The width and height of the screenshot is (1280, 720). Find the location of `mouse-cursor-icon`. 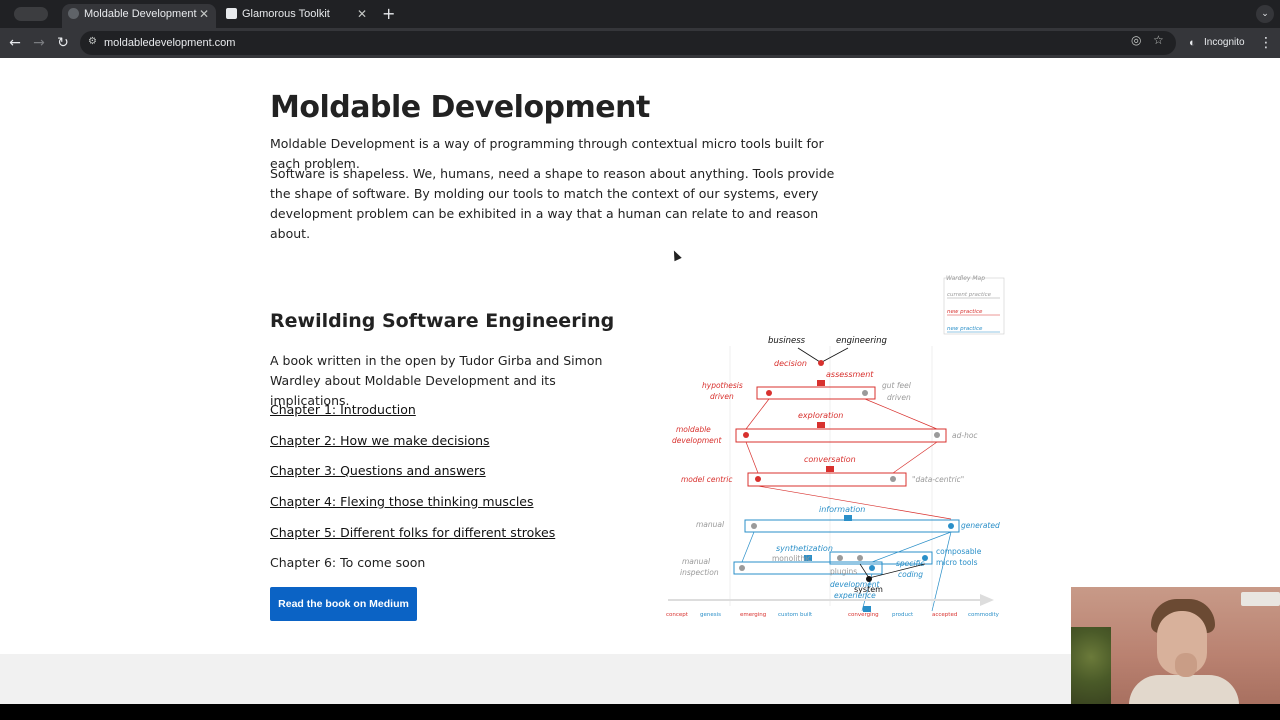

mouse-cursor-icon is located at coordinates (676, 255).